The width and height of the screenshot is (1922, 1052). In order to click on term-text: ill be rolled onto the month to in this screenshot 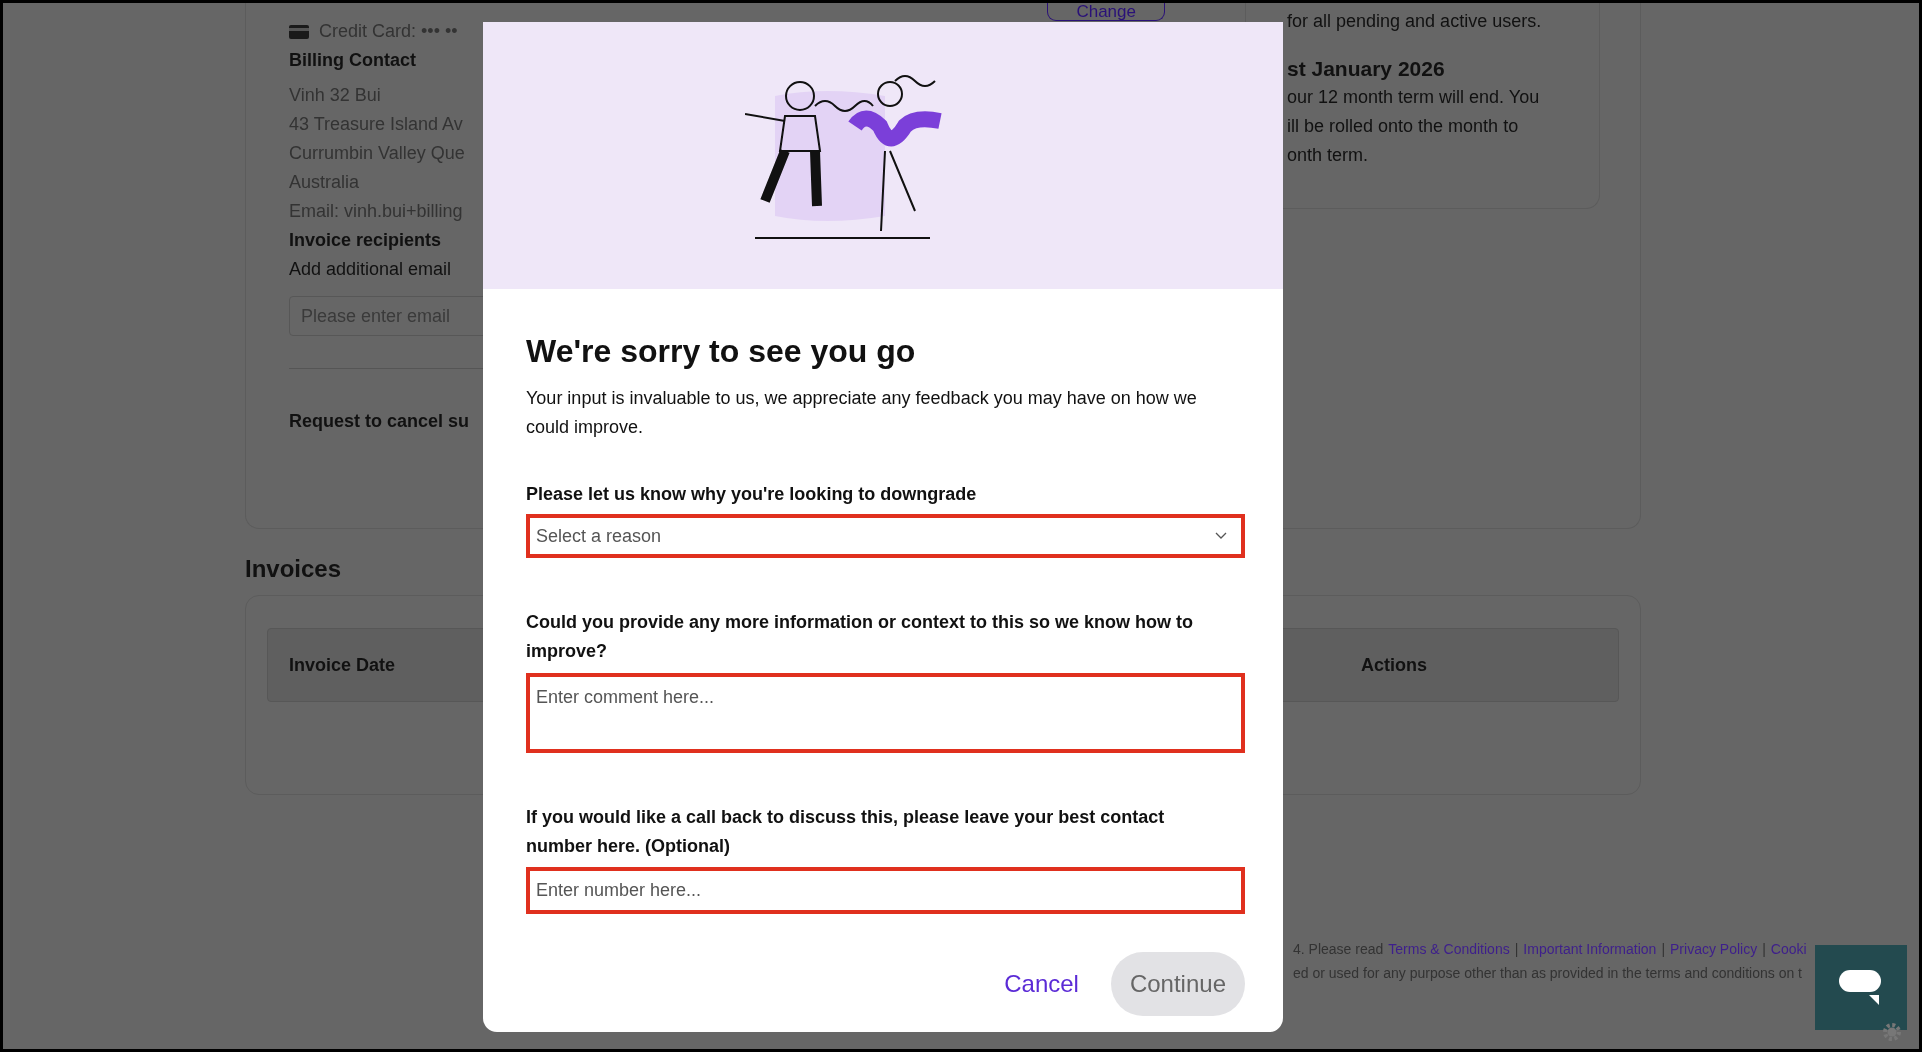, I will do `click(1403, 126)`.